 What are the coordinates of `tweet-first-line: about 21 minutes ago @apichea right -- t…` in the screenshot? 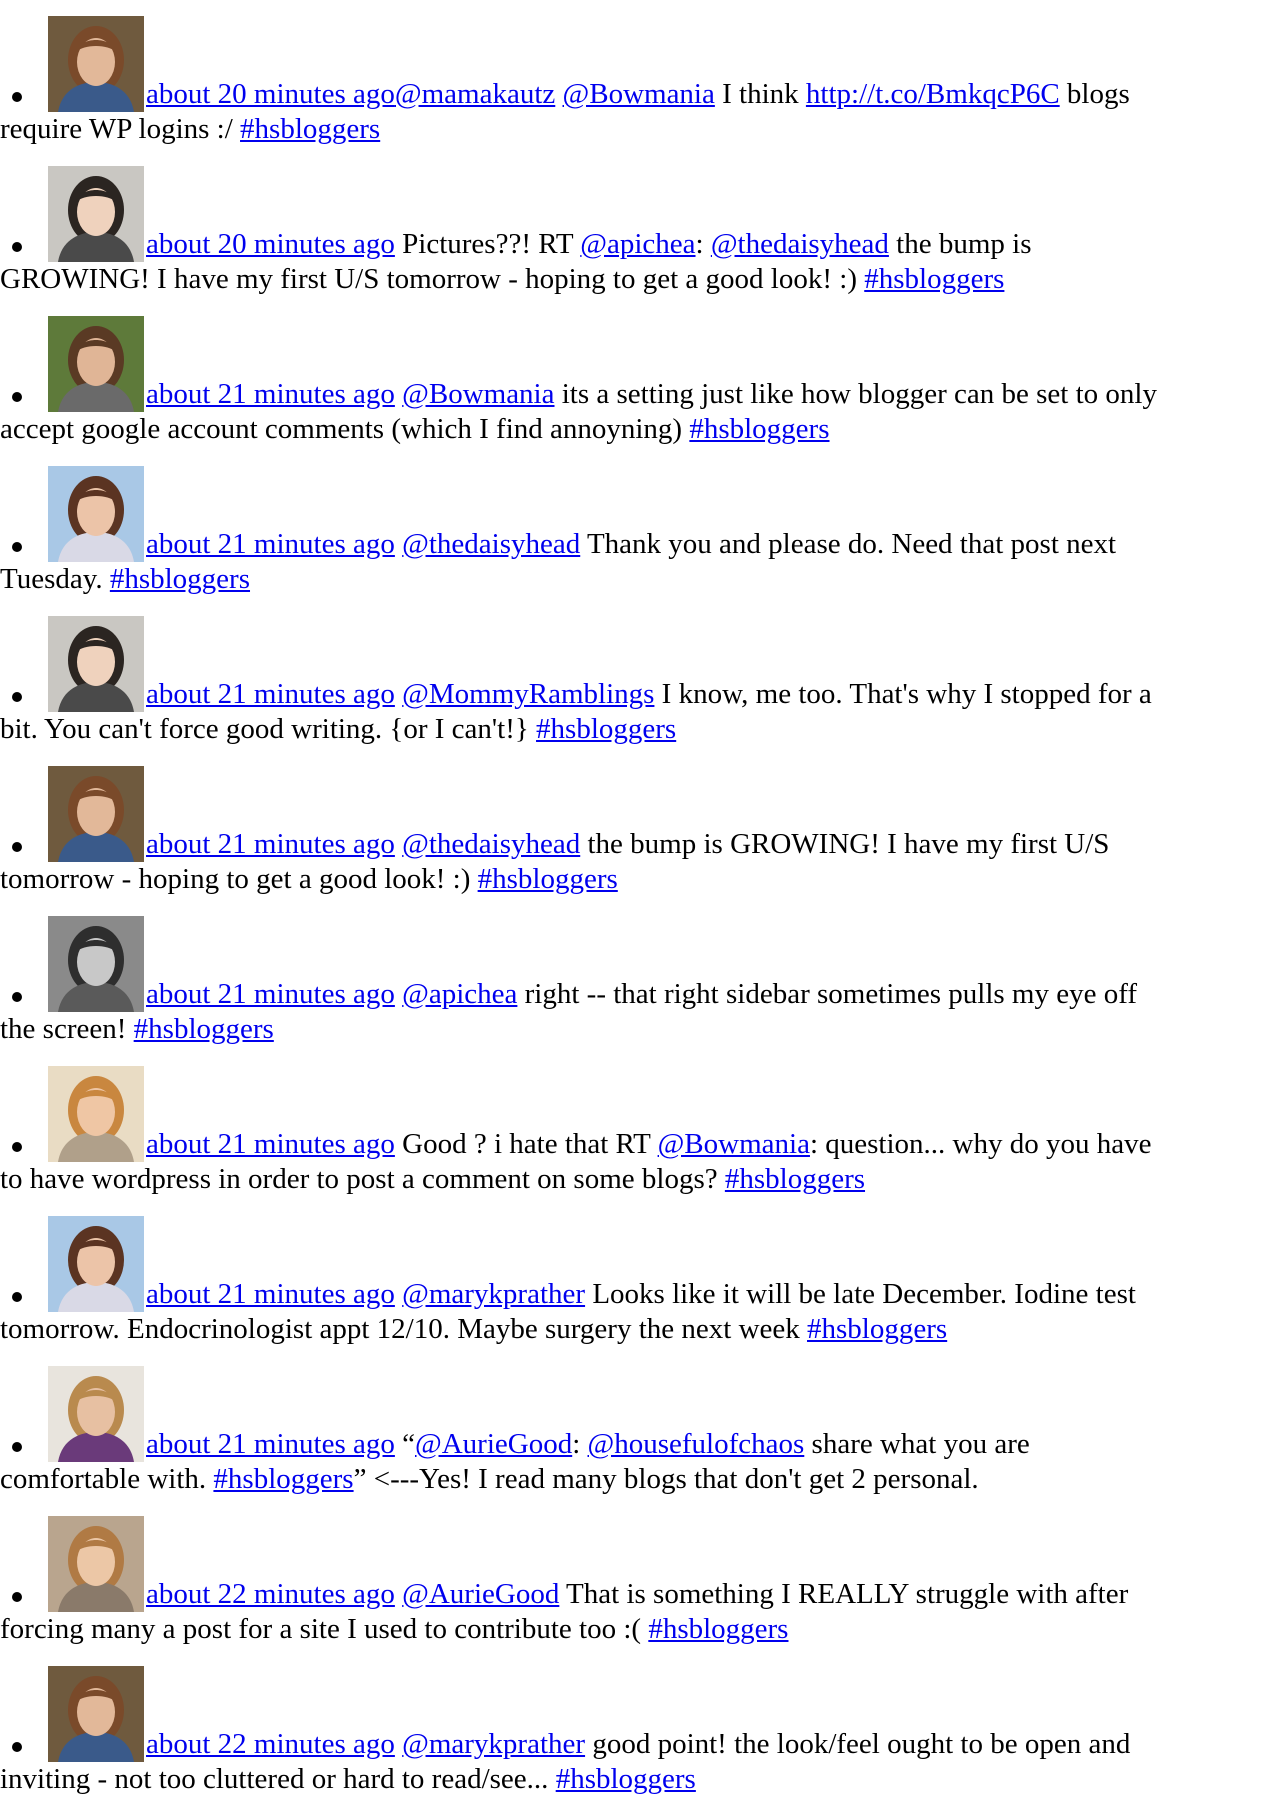 It's located at (635, 956).